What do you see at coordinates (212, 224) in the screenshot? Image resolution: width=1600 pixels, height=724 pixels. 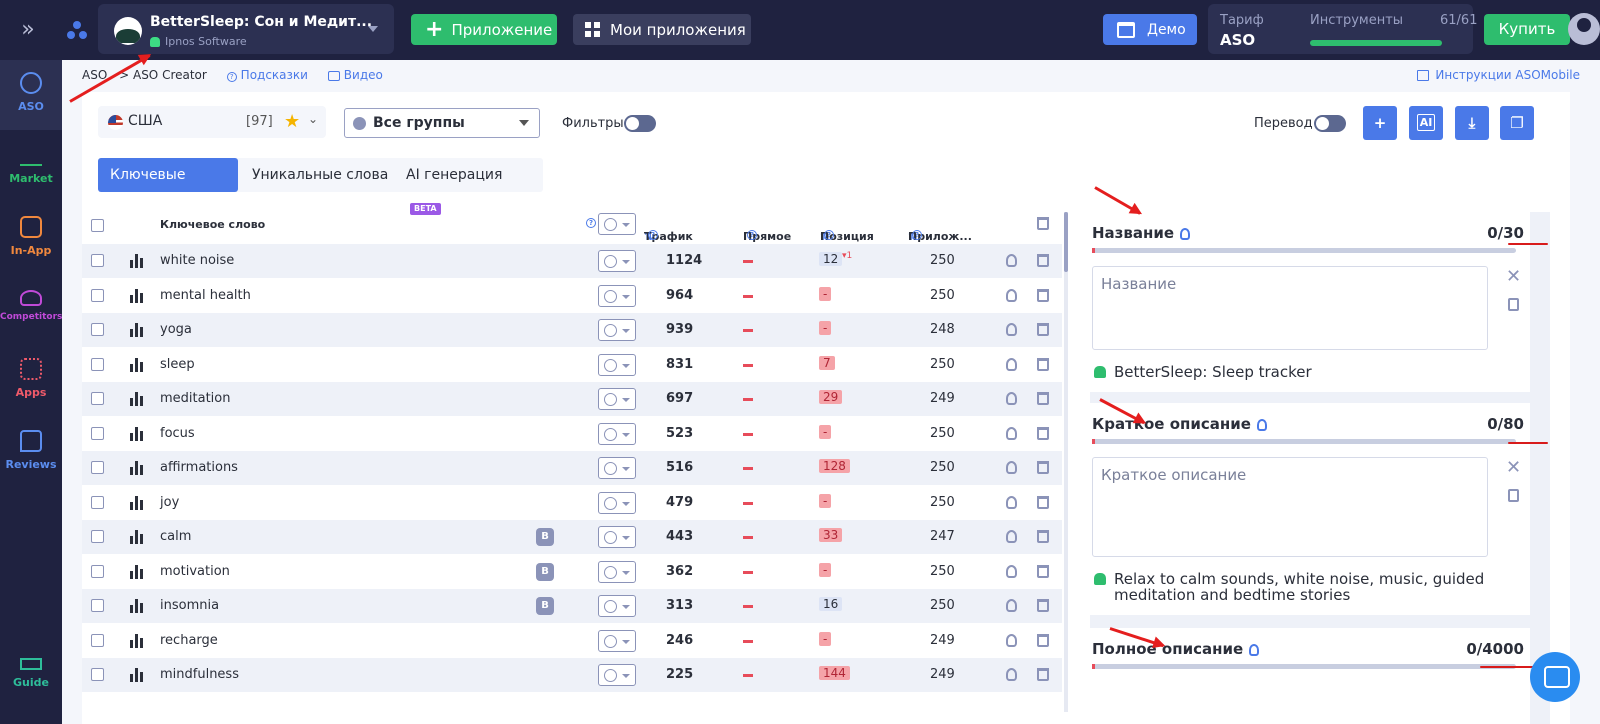 I see `header-keyword: Ключевое слово` at bounding box center [212, 224].